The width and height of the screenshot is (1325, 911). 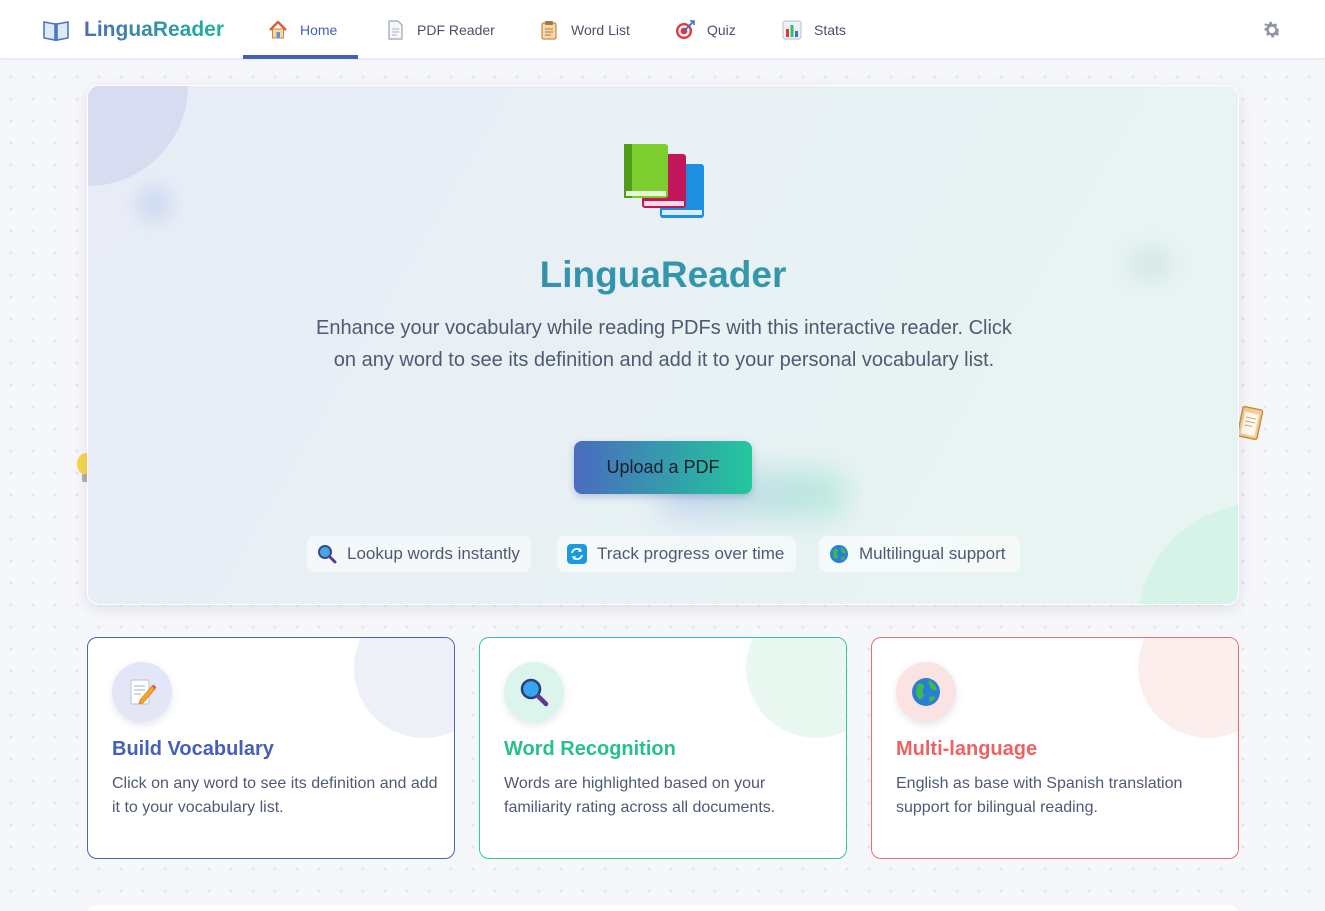 I want to click on card-title: Multi-language, so click(x=967, y=749).